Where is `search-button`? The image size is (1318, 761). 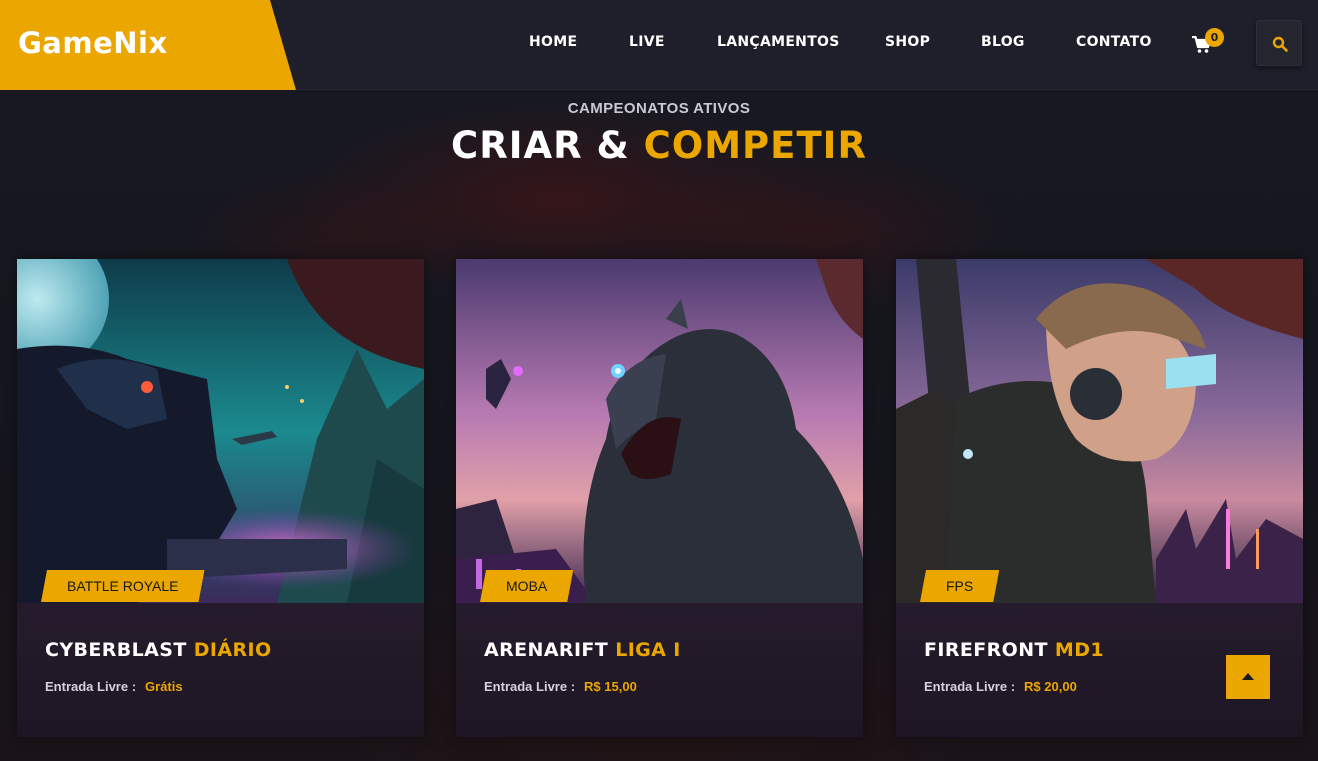
search-button is located at coordinates (1279, 43).